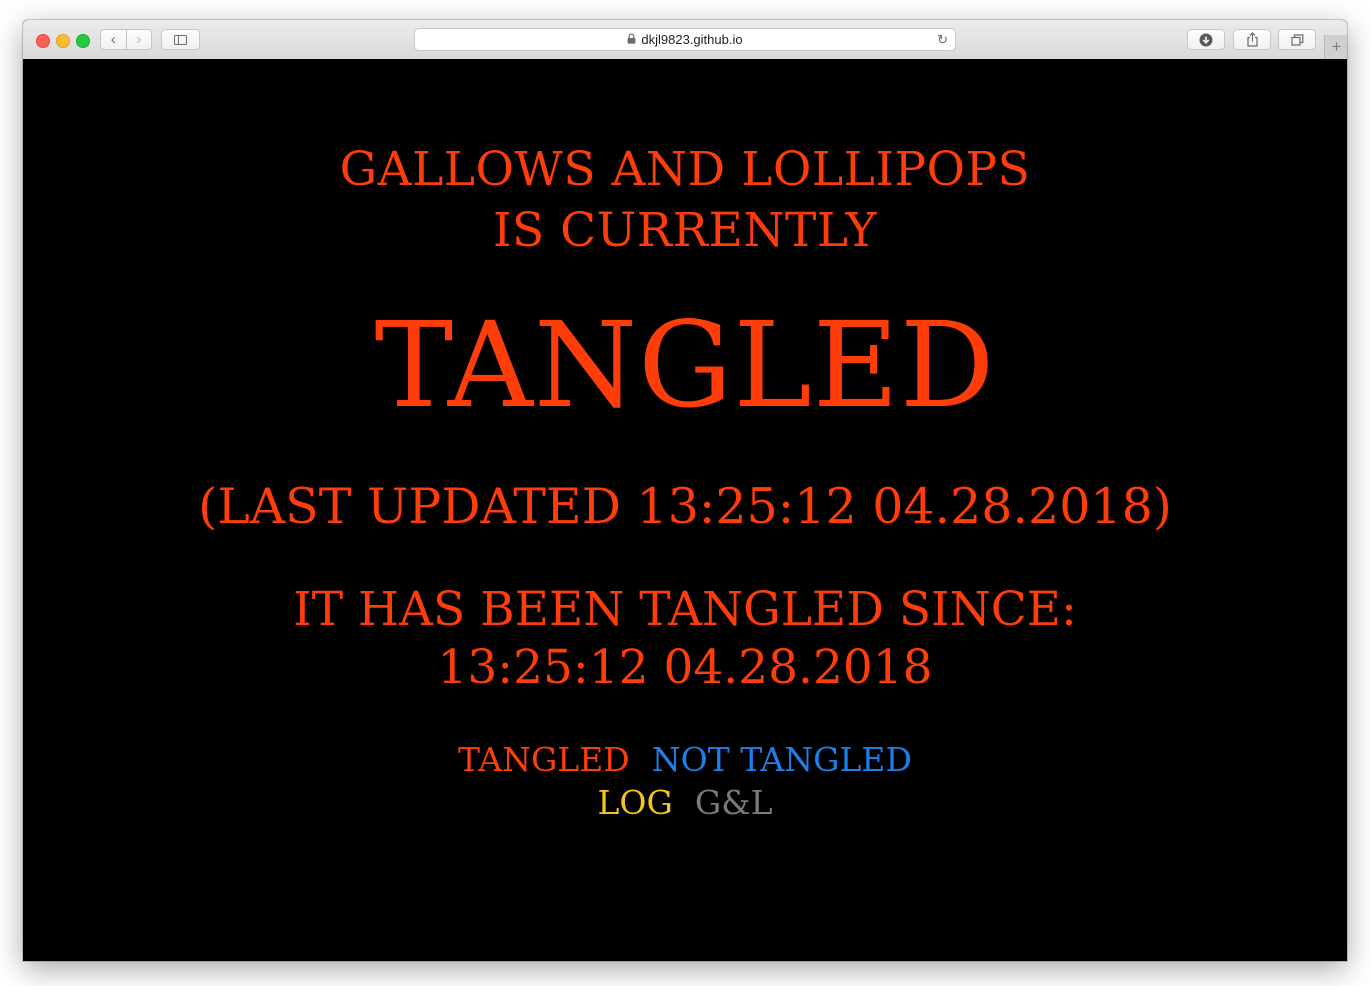 The image size is (1370, 986). I want to click on sidebar-toggle-button, so click(180, 39).